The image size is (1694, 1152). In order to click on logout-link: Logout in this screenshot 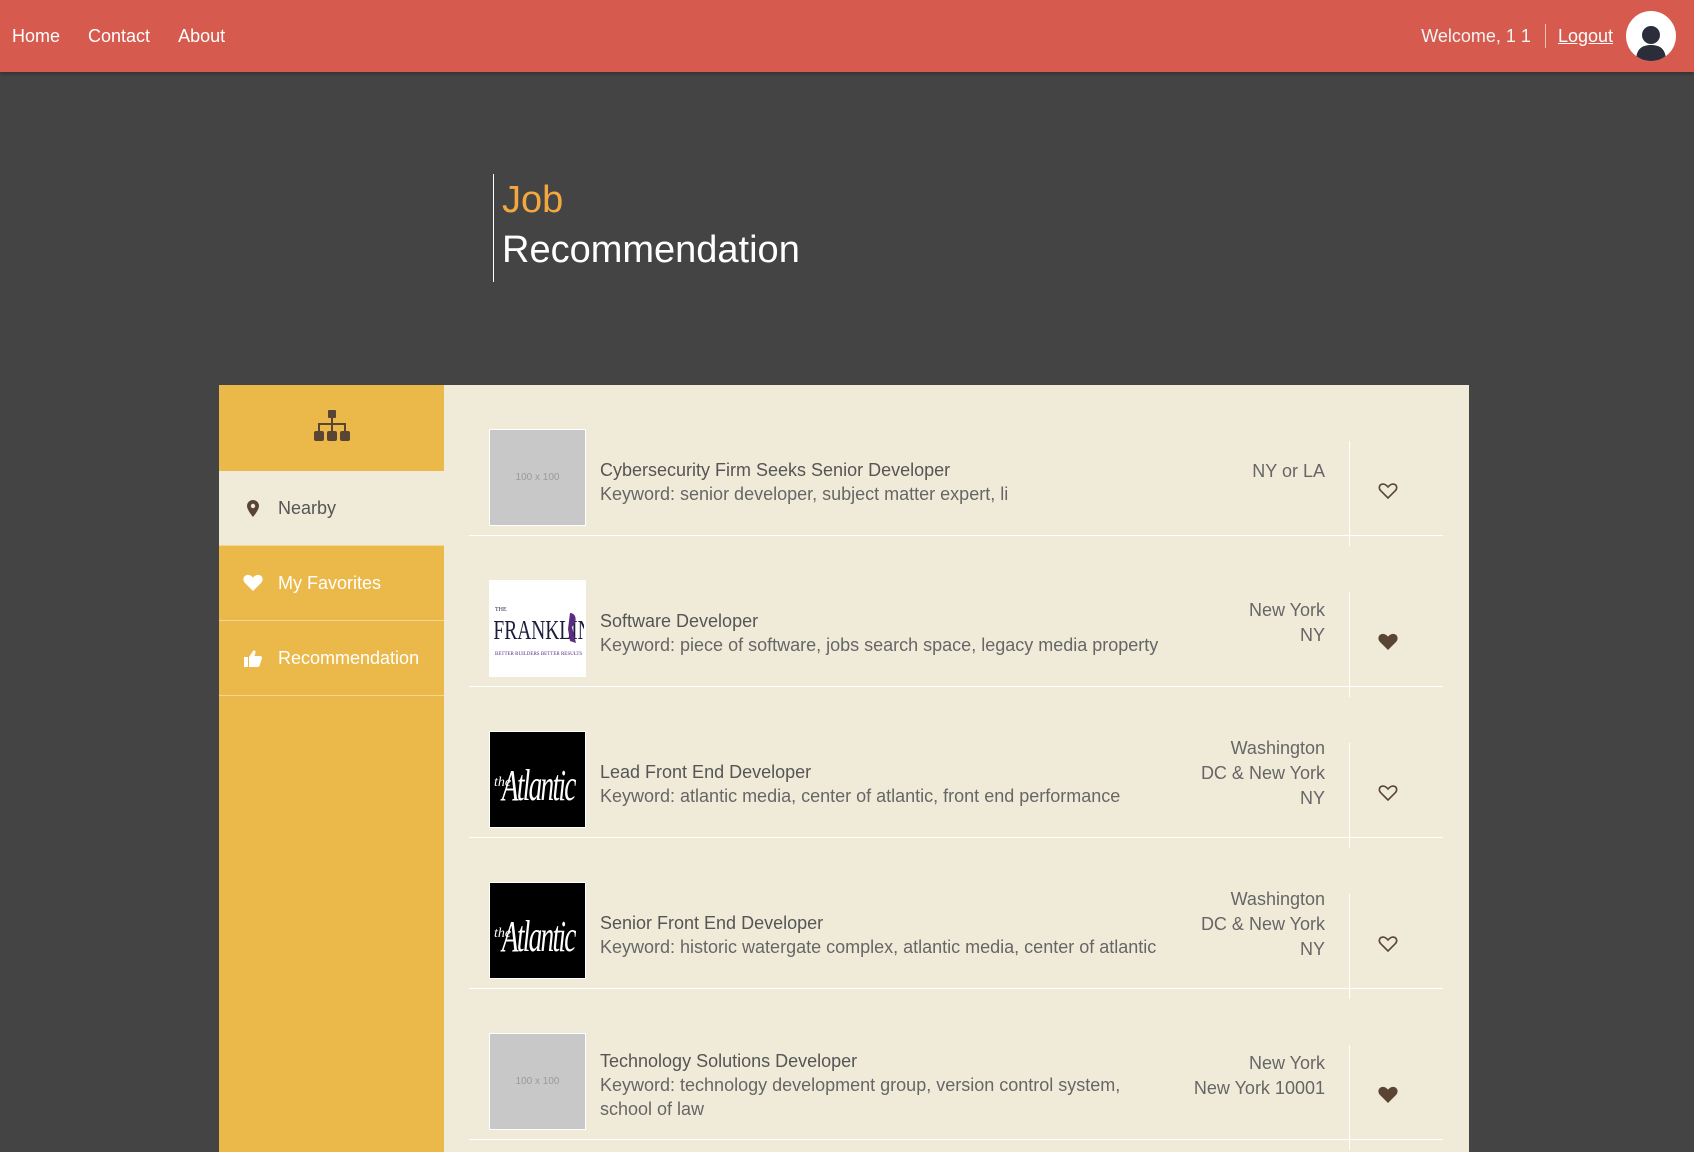, I will do `click(1585, 36)`.